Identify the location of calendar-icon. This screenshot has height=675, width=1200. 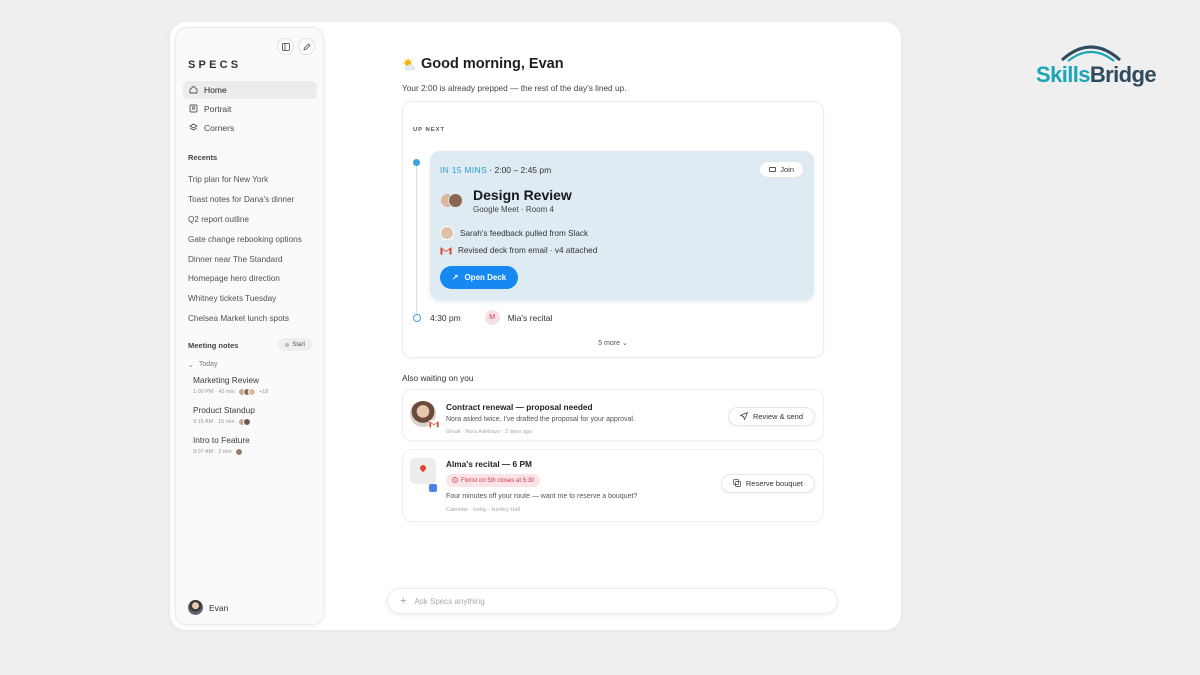
(433, 488).